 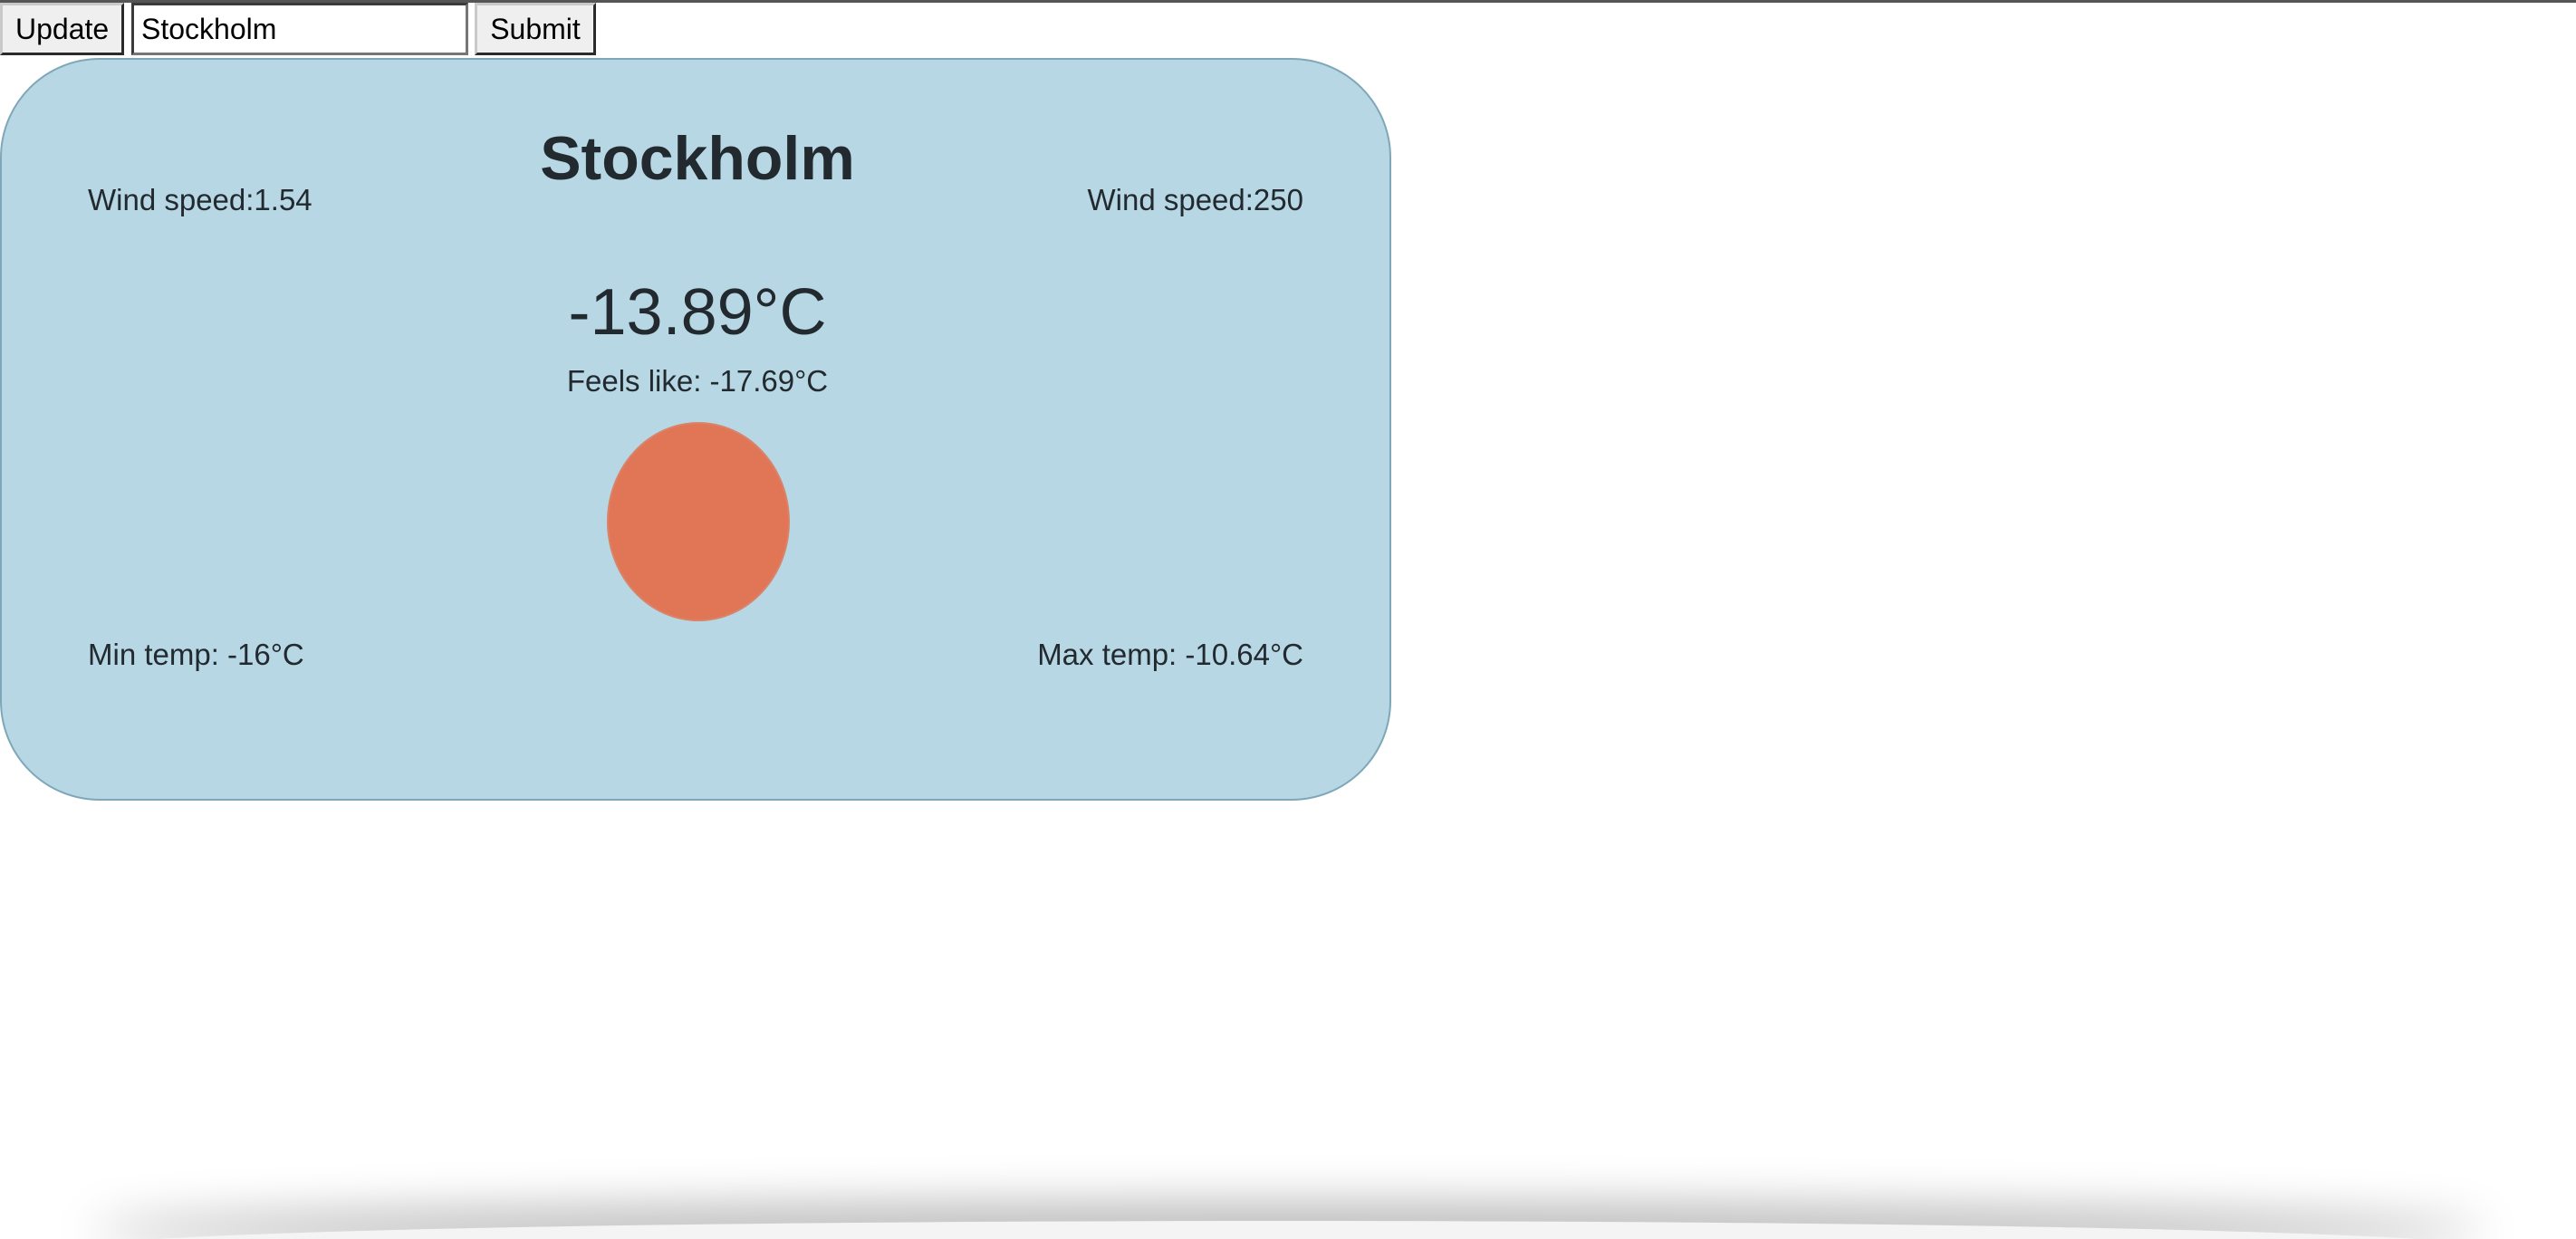 I want to click on max-temperature: Max temp: -10.64°C, so click(x=1170, y=654).